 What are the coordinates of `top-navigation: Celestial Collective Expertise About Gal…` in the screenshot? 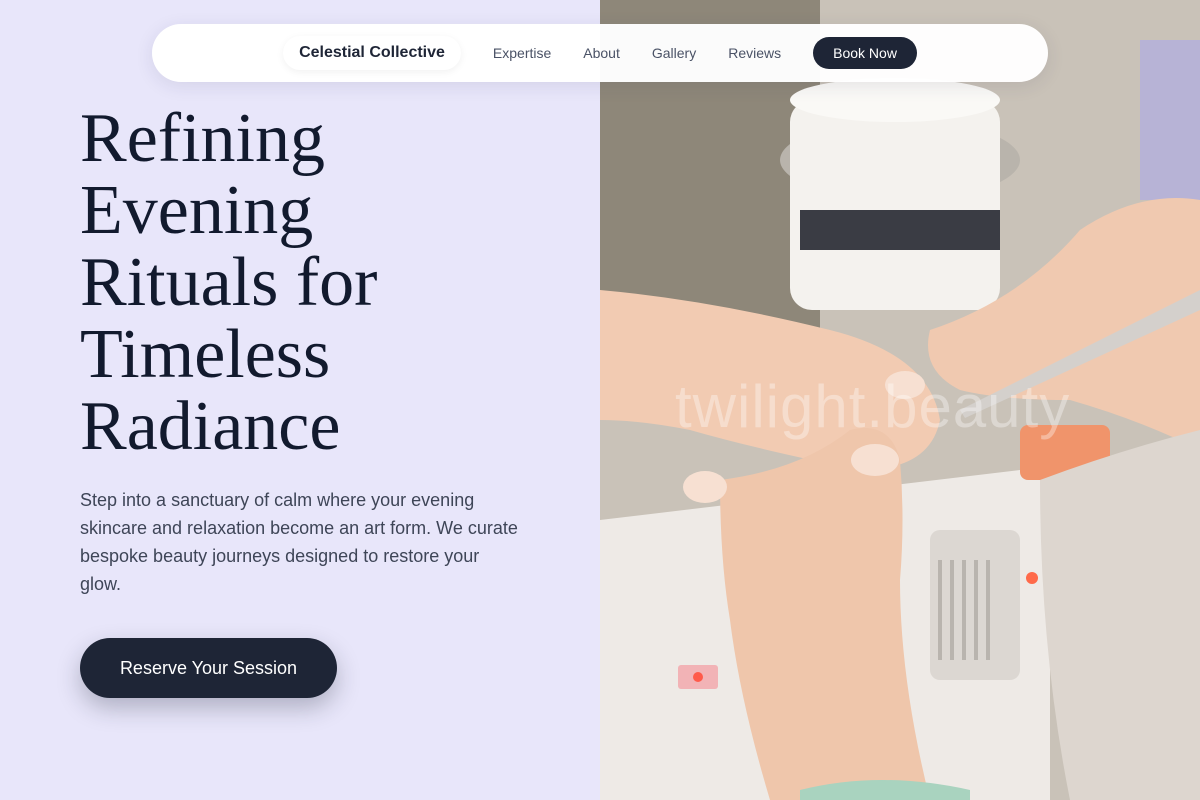 It's located at (600, 53).